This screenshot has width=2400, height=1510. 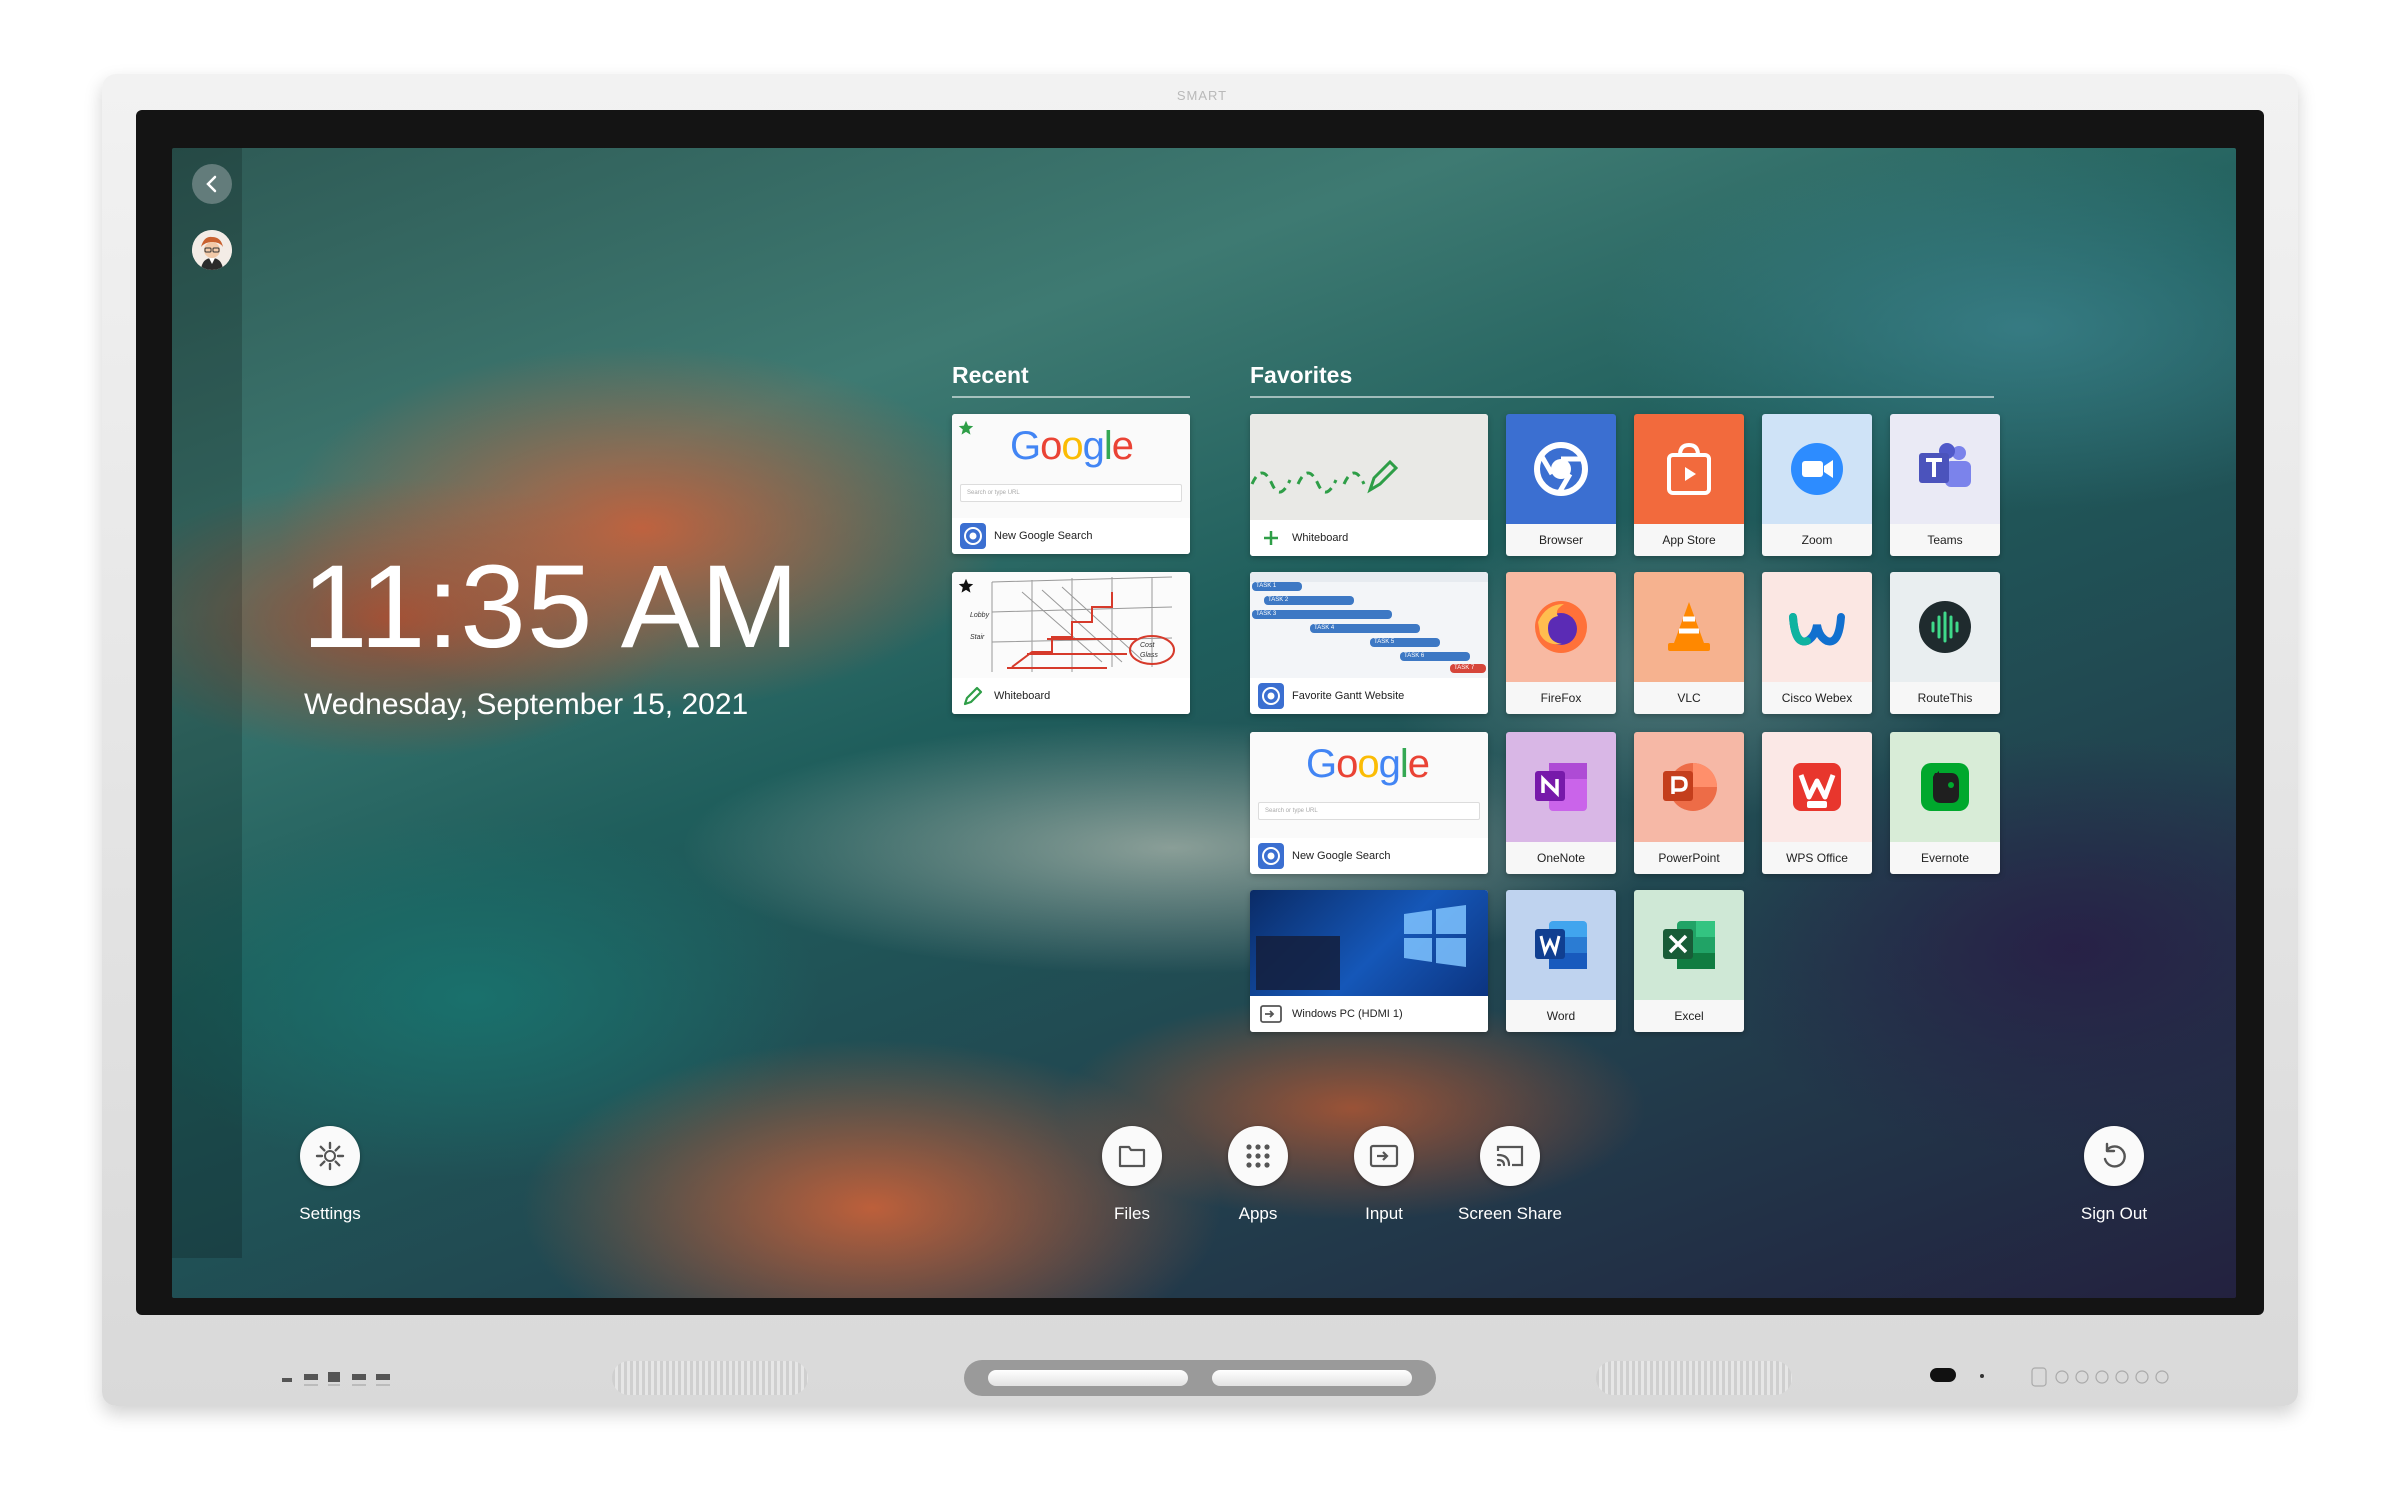 I want to click on card-footer: Favorite Gantt Website, so click(x=1369, y=696).